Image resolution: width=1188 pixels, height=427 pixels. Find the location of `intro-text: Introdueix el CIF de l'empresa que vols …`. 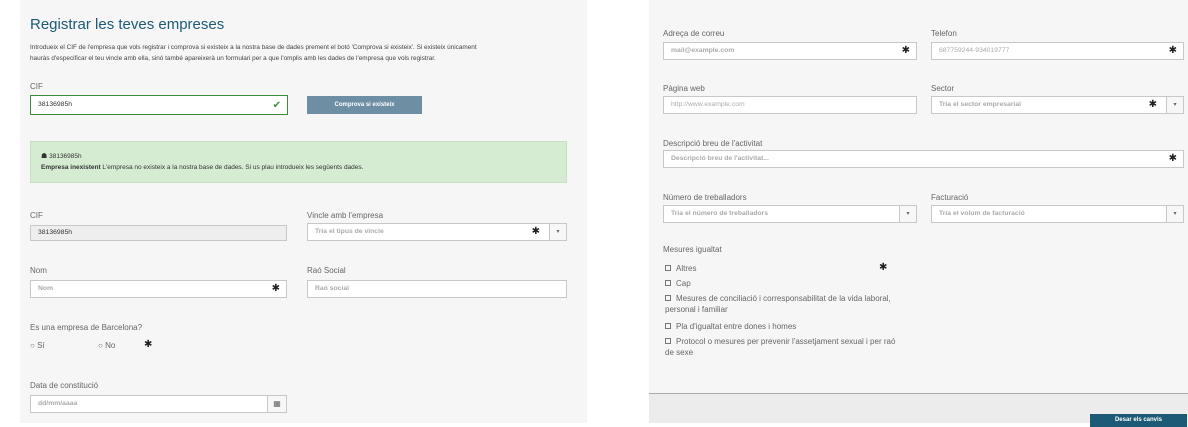

intro-text: Introdueix el CIF de l'empresa que vols … is located at coordinates (253, 53).